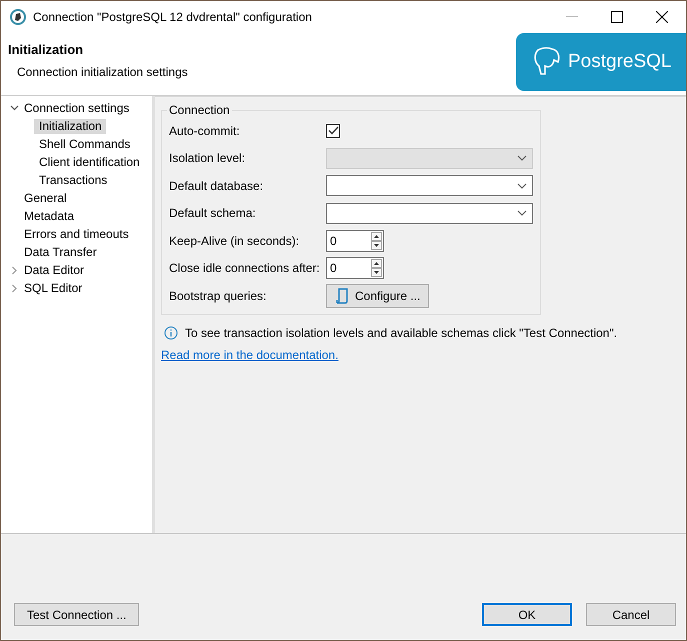  Describe the element at coordinates (171, 333) in the screenshot. I see `info-icon` at that location.